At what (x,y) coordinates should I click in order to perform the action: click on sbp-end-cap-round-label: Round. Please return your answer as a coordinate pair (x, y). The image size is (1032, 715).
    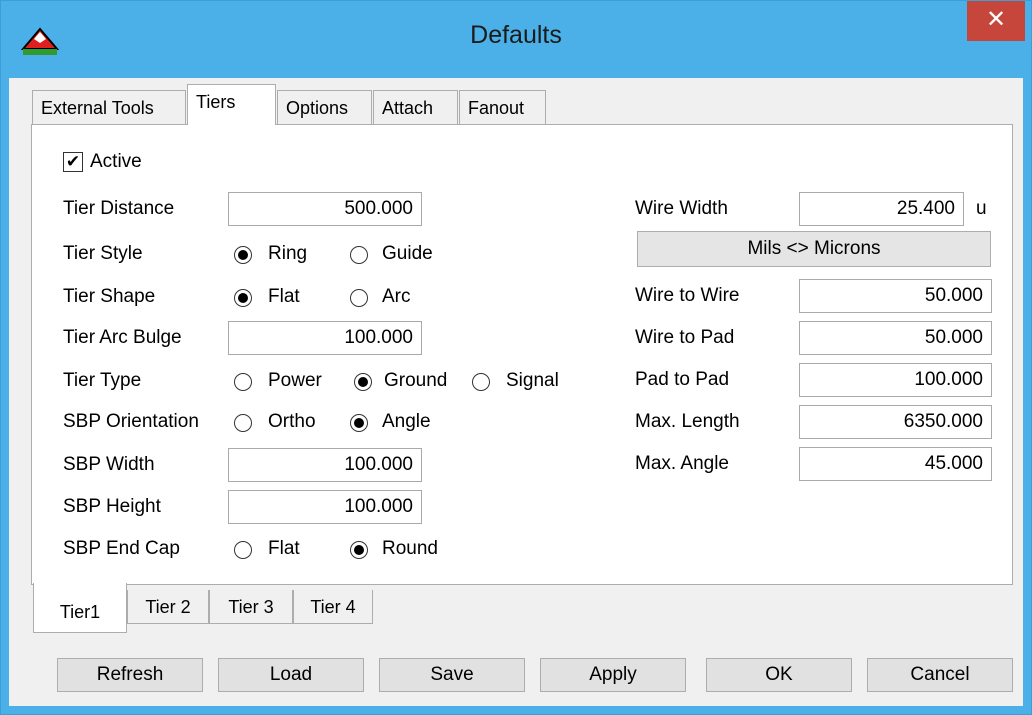
    Looking at the image, I should click on (410, 548).